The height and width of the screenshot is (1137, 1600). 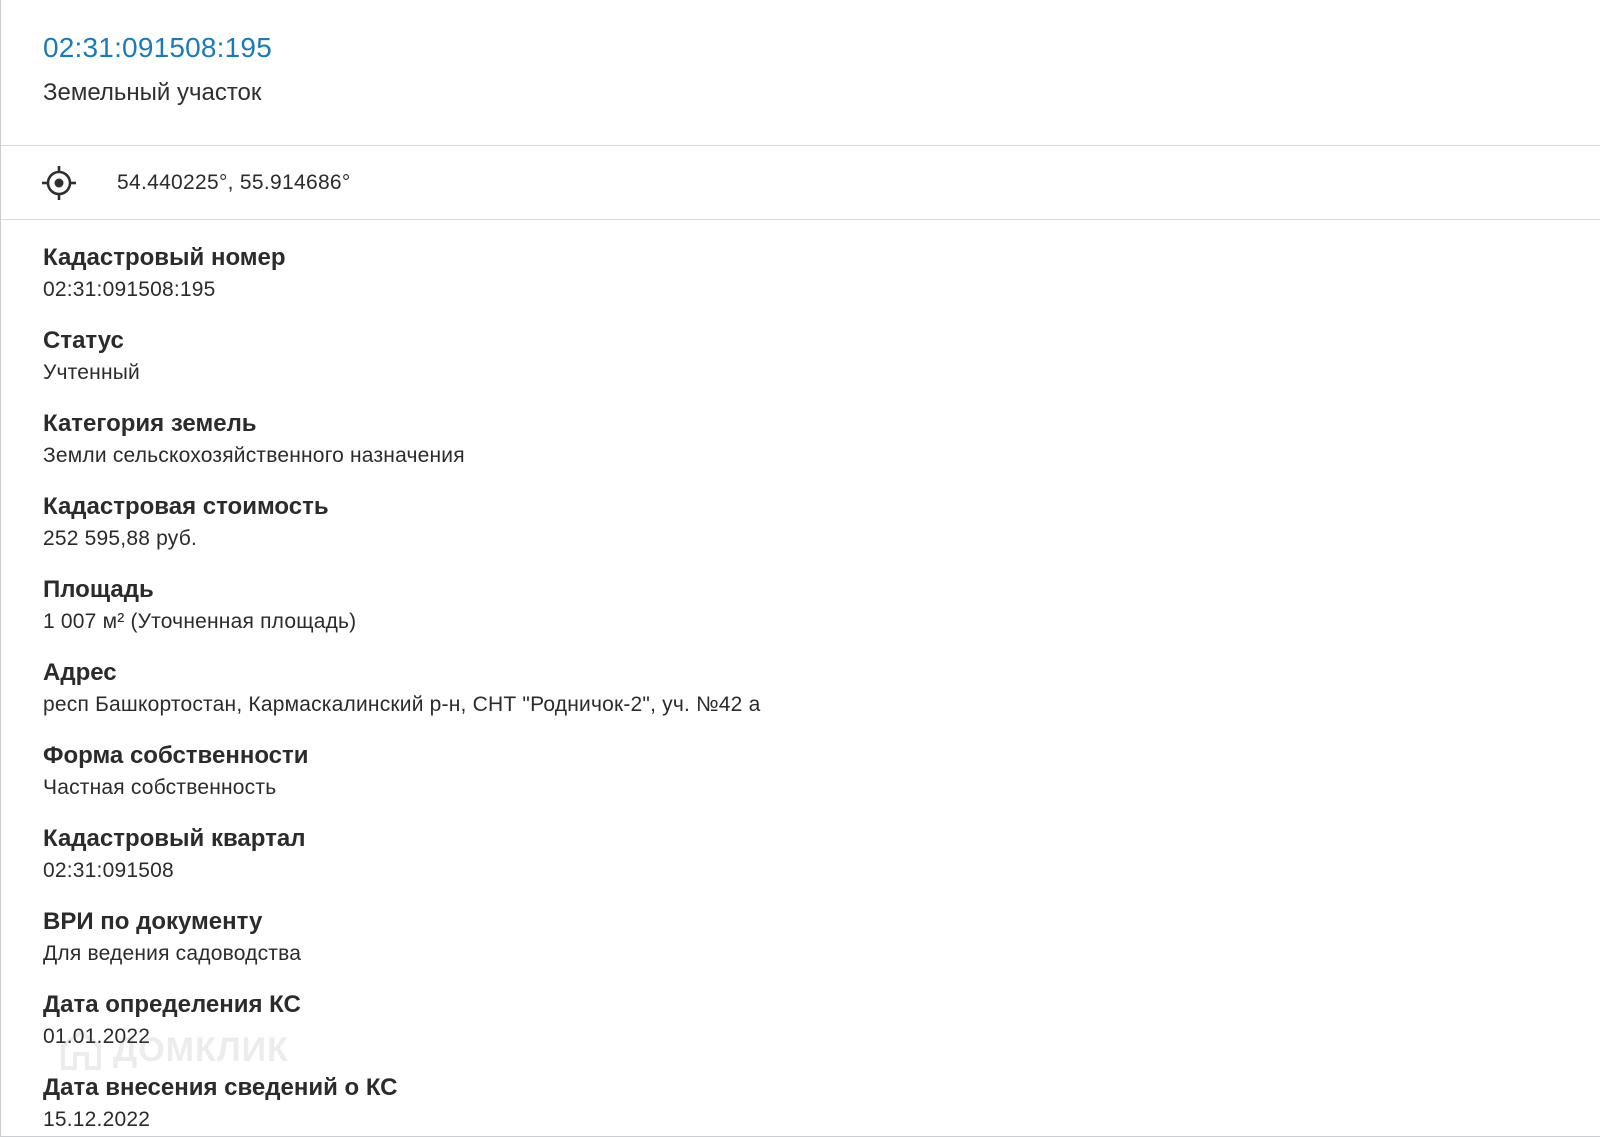 I want to click on coordinates-row: 54.440225°, 55.914686°, so click(x=800, y=183).